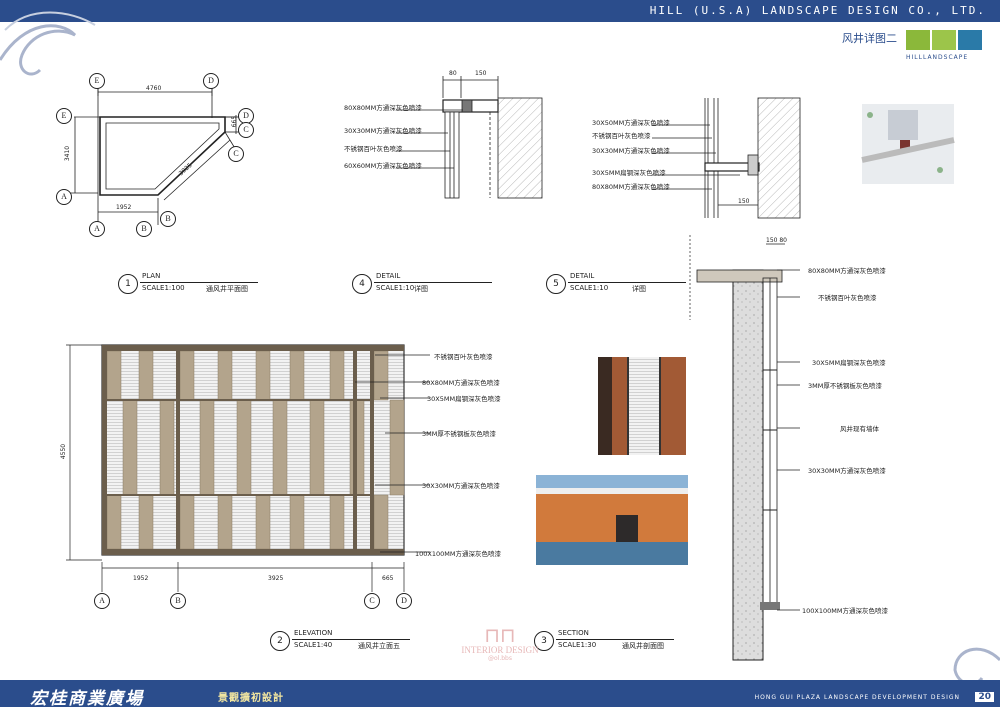 The height and width of the screenshot is (709, 1000). What do you see at coordinates (128, 284) in the screenshot?
I see `plan-title-num: 1` at bounding box center [128, 284].